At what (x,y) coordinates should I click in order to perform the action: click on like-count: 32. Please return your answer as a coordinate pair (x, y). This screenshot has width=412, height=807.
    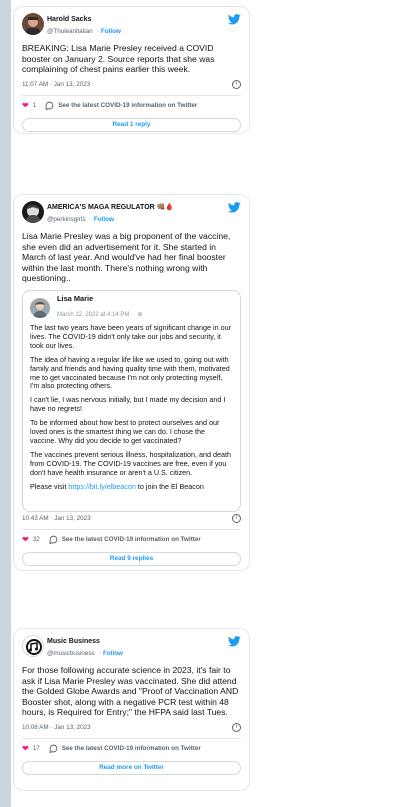
    Looking at the image, I should click on (36, 540).